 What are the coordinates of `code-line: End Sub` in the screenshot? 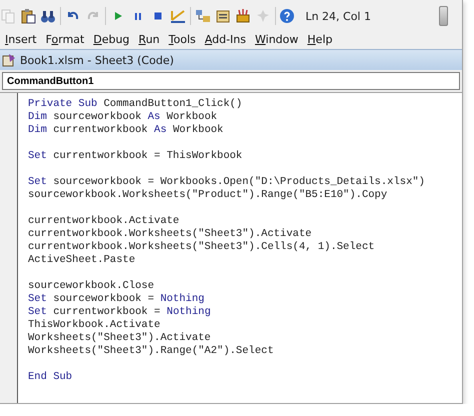 It's located at (51, 377).